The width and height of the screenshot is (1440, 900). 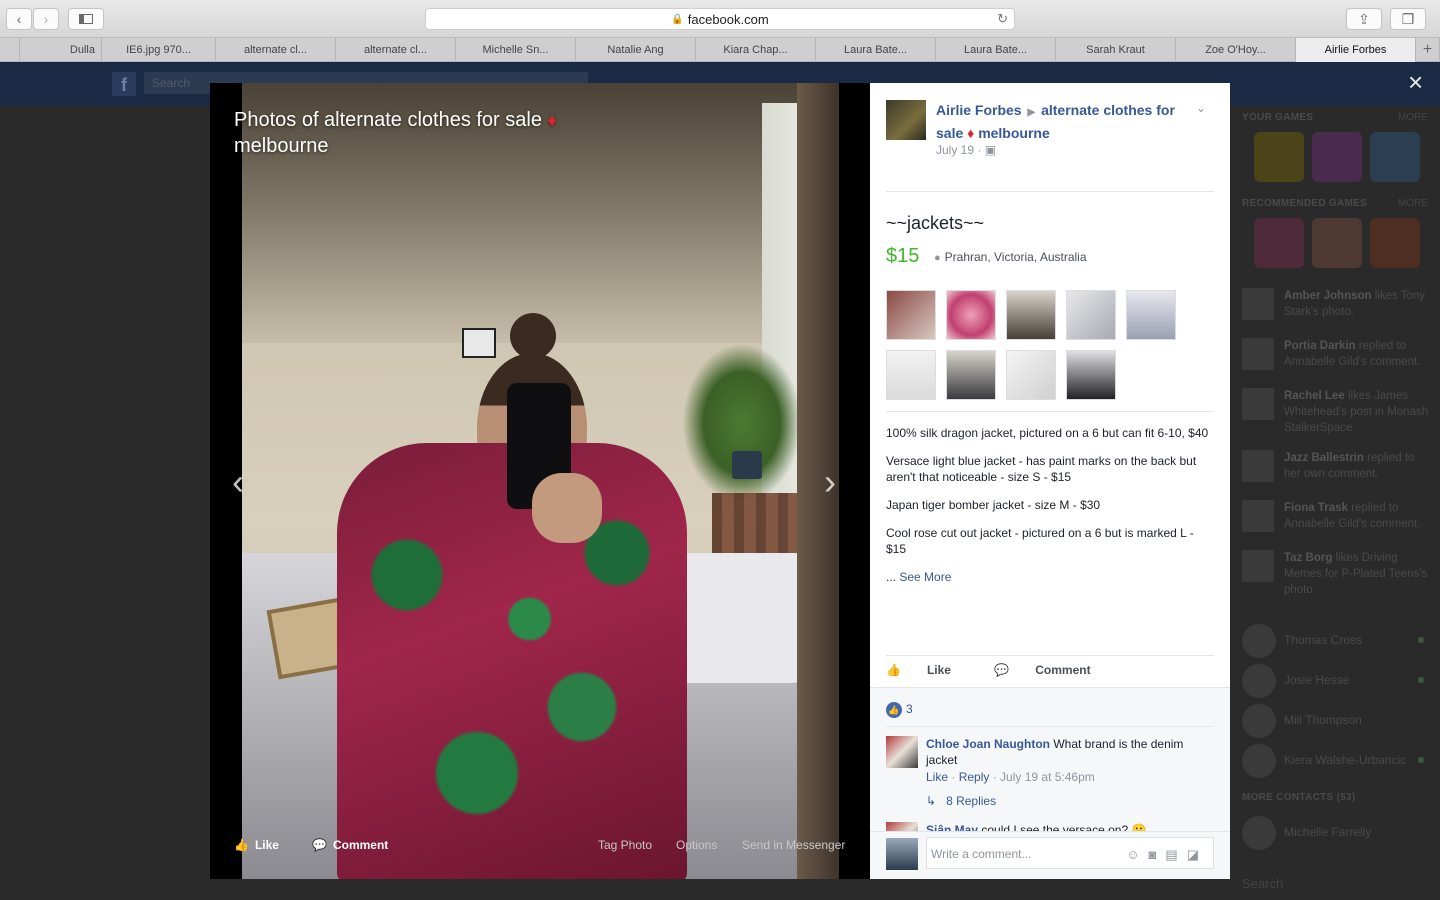 I want to click on comment-reply-link: Reply, so click(x=974, y=777).